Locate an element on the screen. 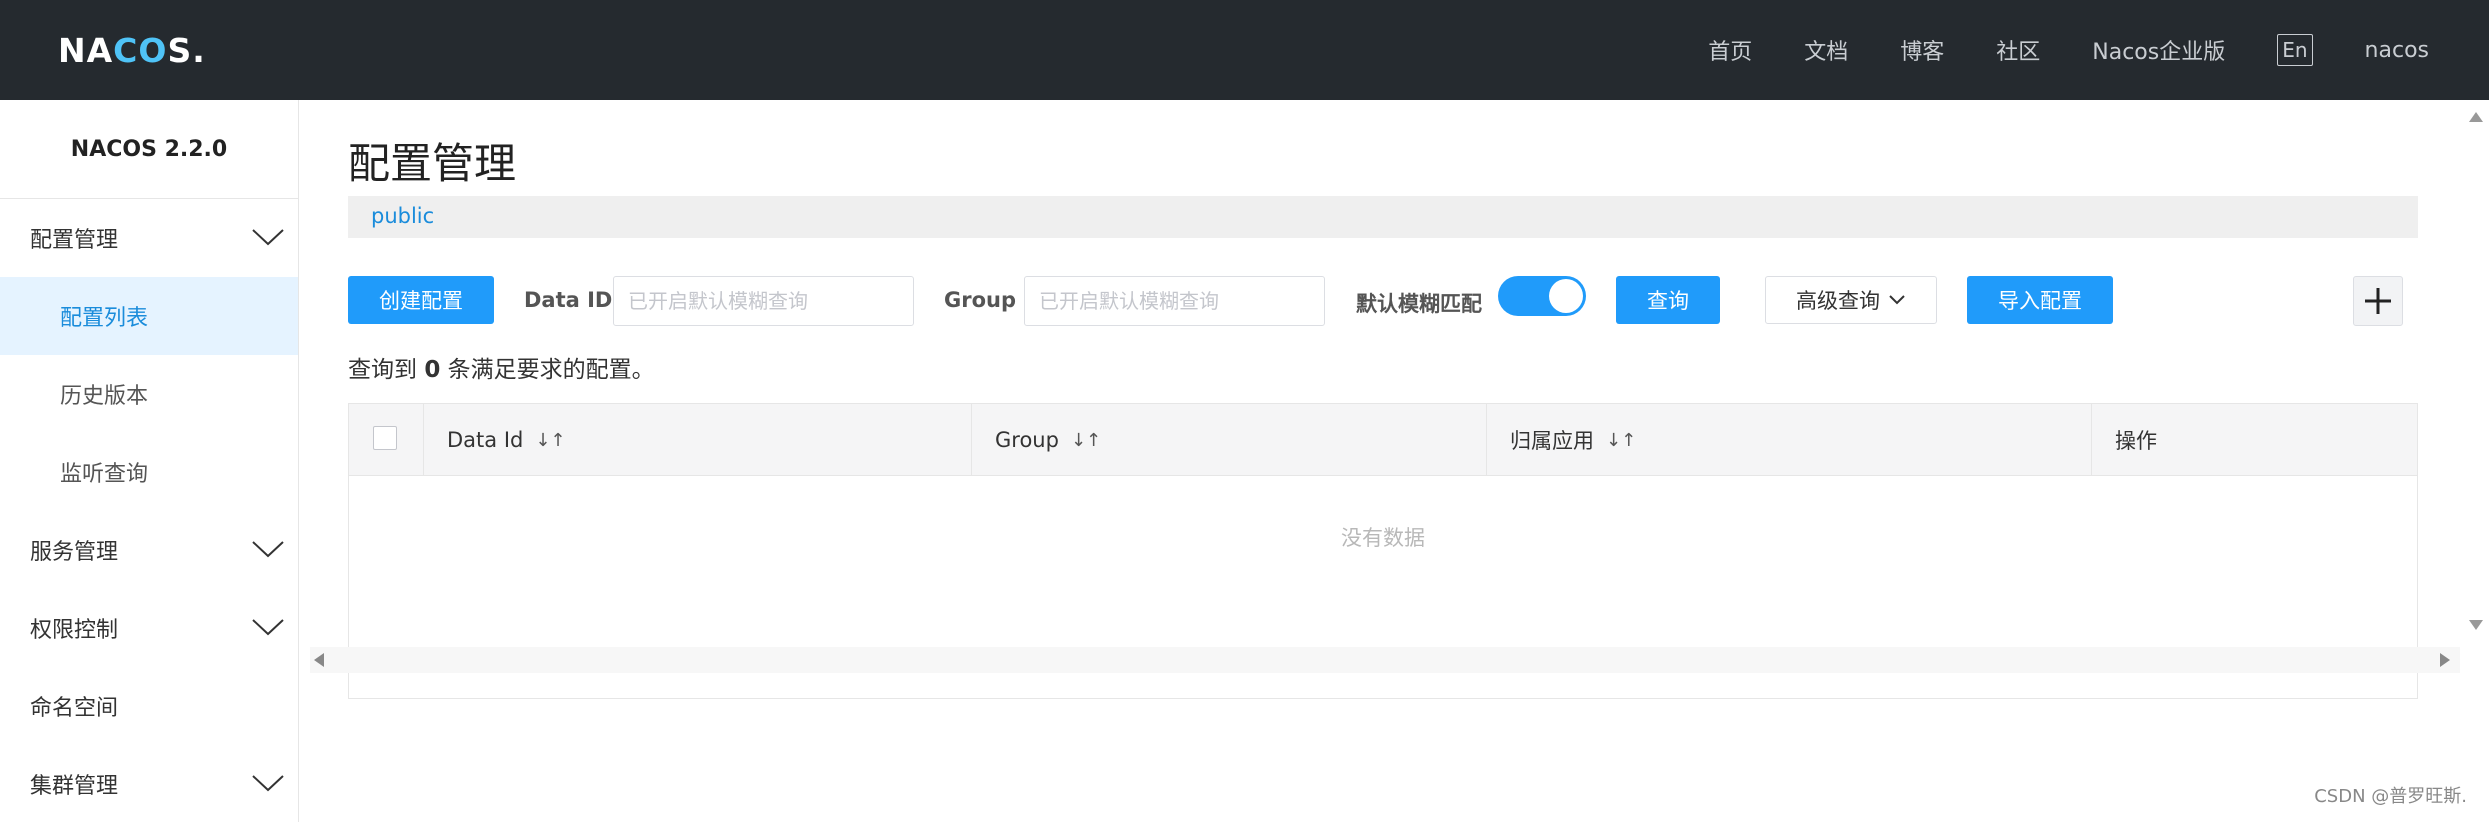 The image size is (2489, 822). sidebar-item-label: 权限控制 is located at coordinates (74, 630).